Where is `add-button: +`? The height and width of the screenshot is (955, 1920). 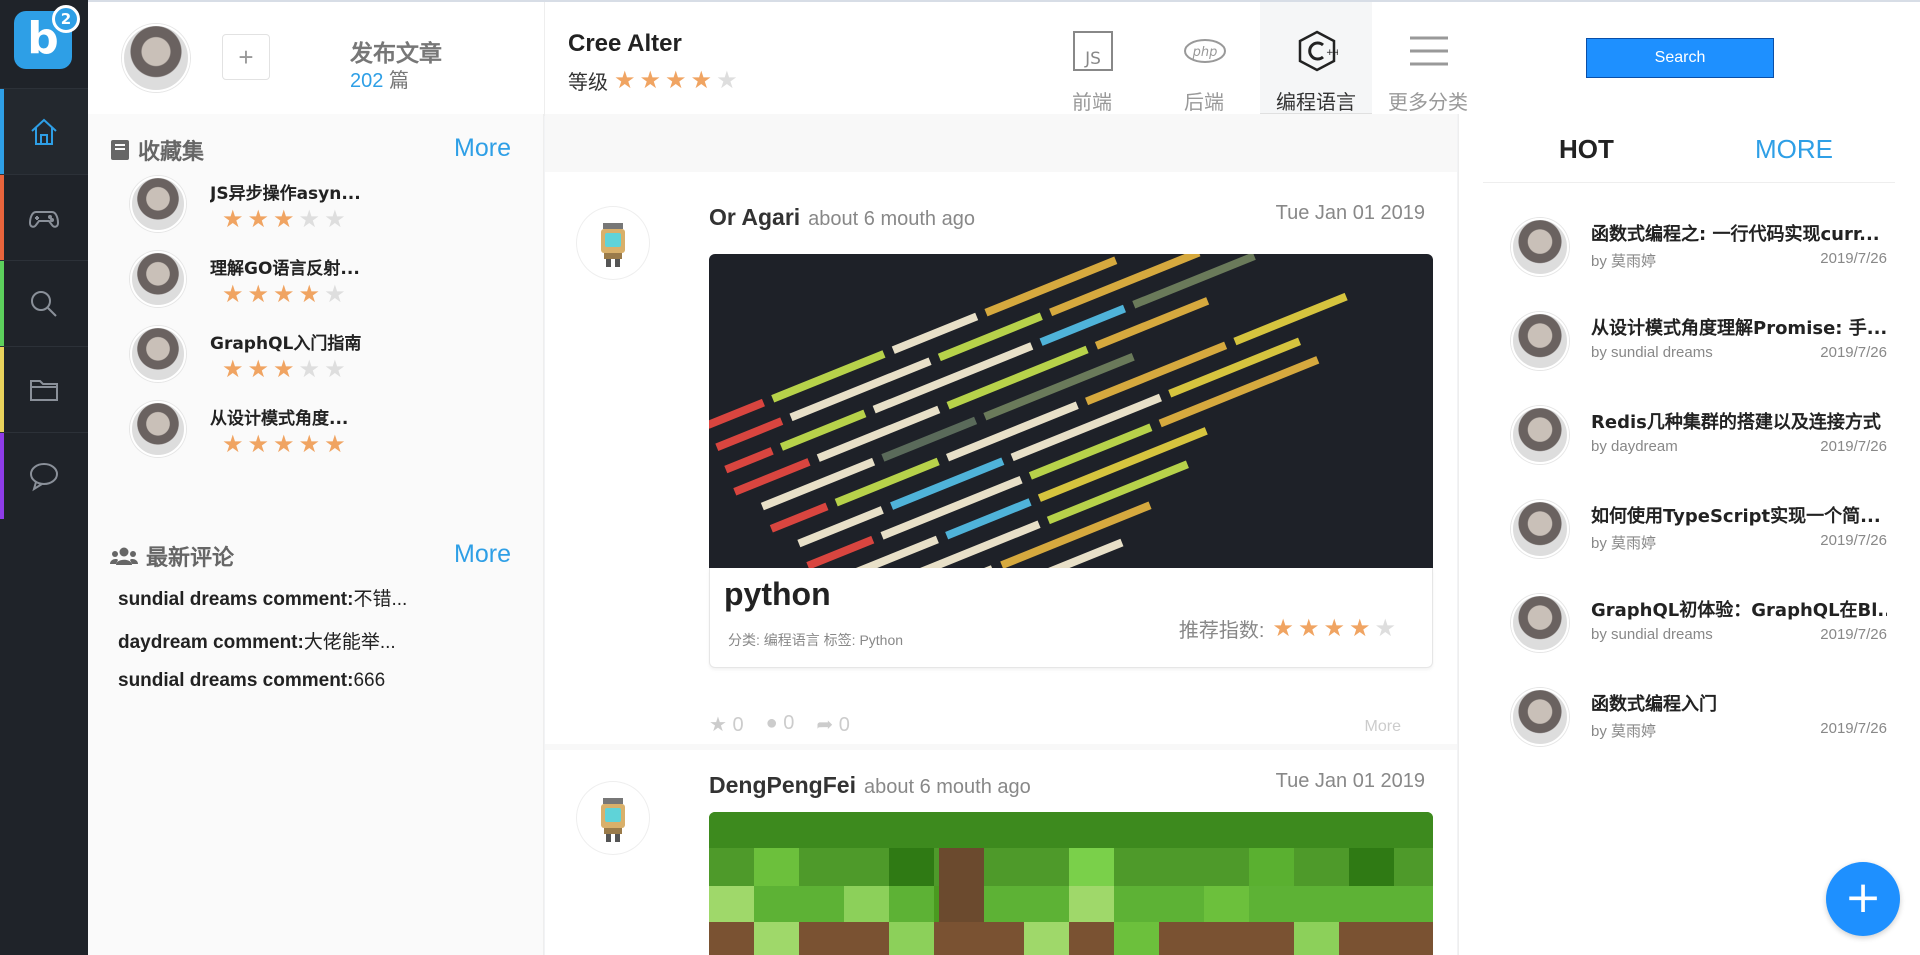 add-button: + is located at coordinates (246, 57).